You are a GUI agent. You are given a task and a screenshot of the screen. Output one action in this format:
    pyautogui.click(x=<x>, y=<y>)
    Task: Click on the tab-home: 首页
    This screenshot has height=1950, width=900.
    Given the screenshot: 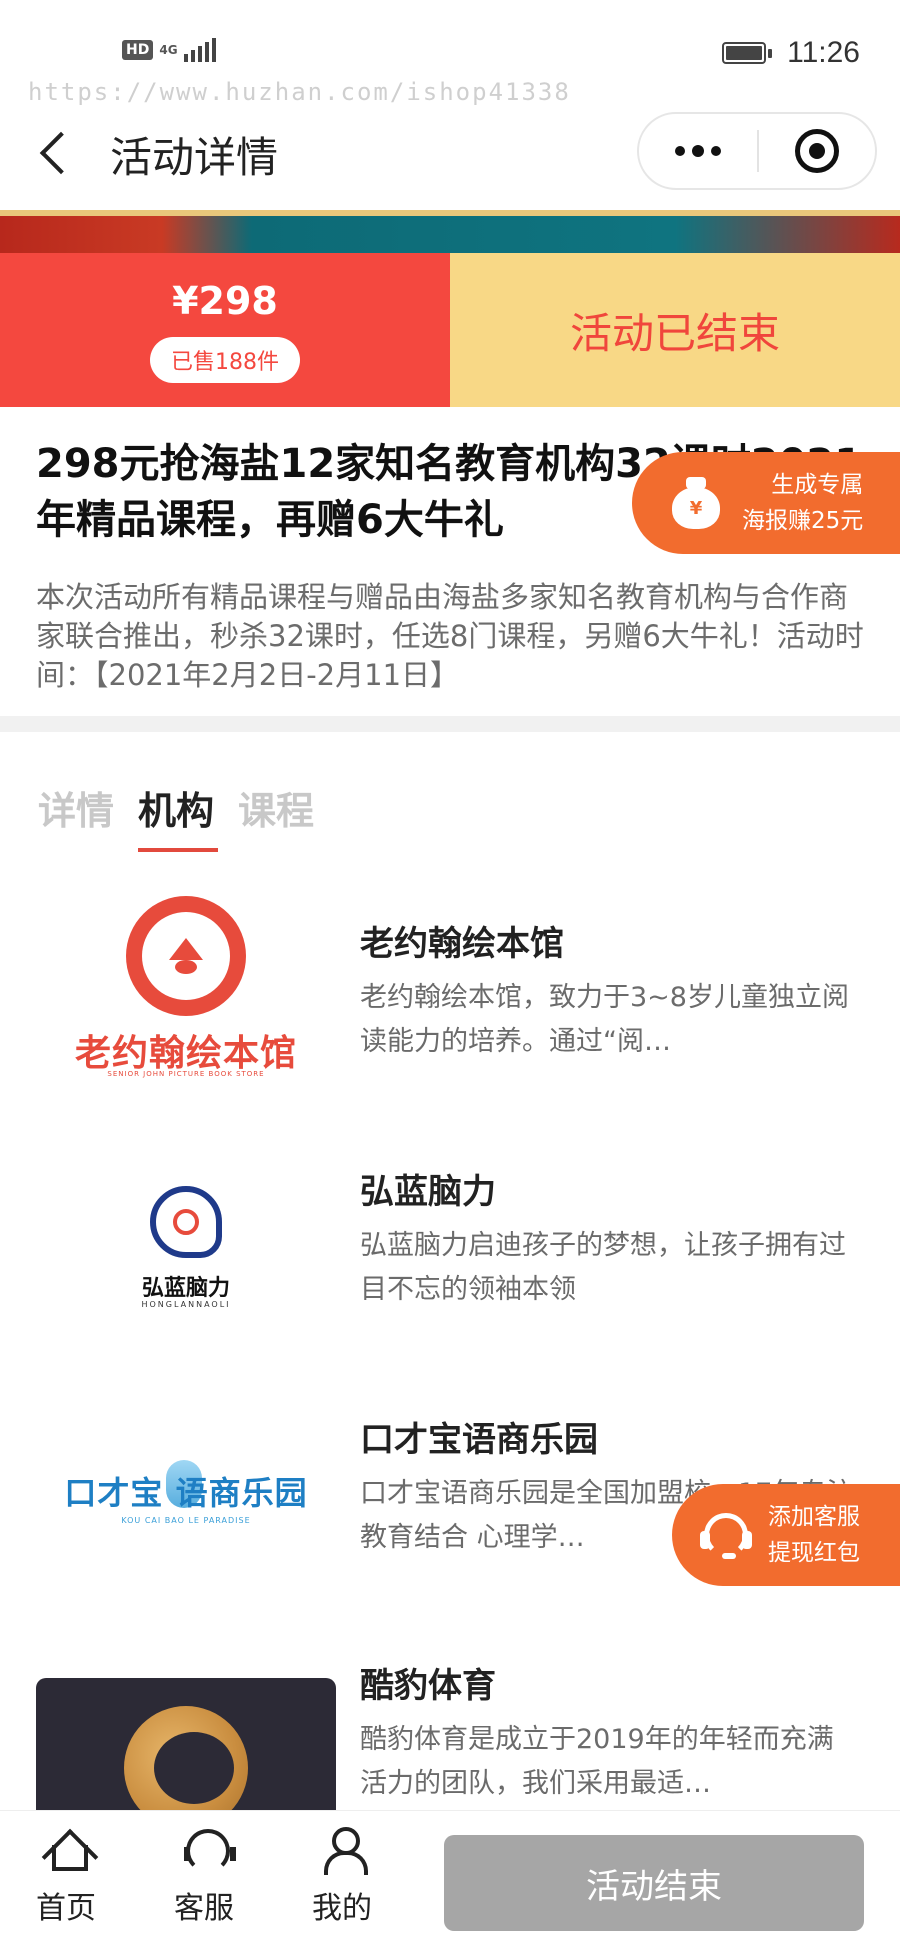 What is the action you would take?
    pyautogui.click(x=66, y=1877)
    